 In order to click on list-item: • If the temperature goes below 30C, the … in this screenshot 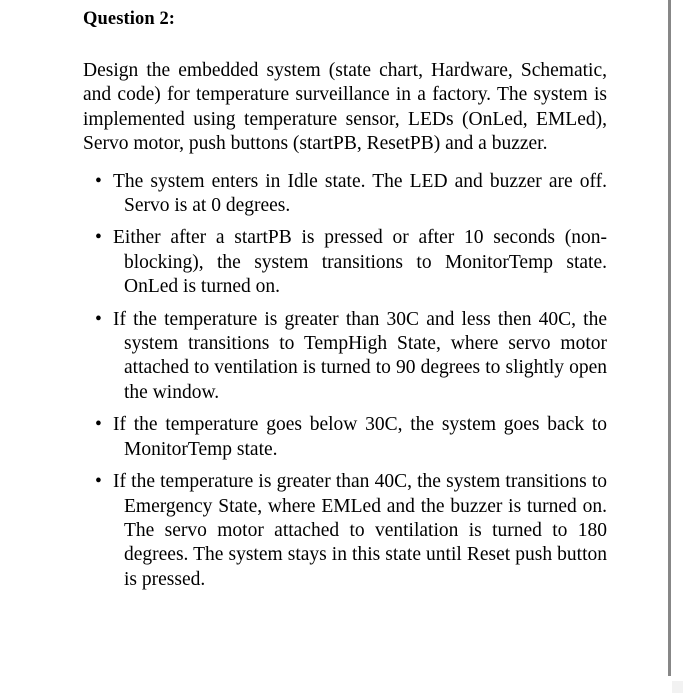, I will do `click(345, 437)`.